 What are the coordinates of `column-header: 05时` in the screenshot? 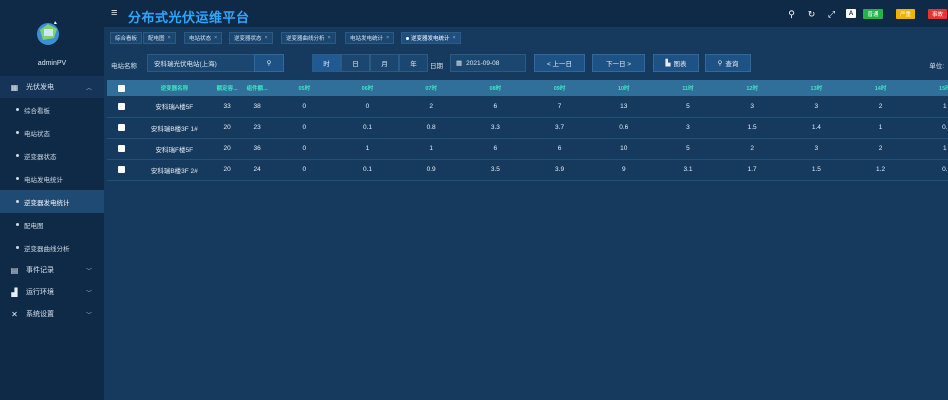 It's located at (304, 88).